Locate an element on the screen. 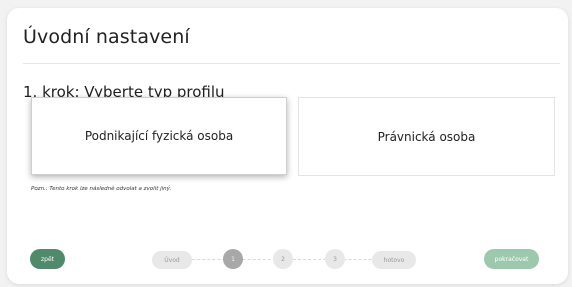 This screenshot has height=287, width=572. back-button: zpět is located at coordinates (47, 259).